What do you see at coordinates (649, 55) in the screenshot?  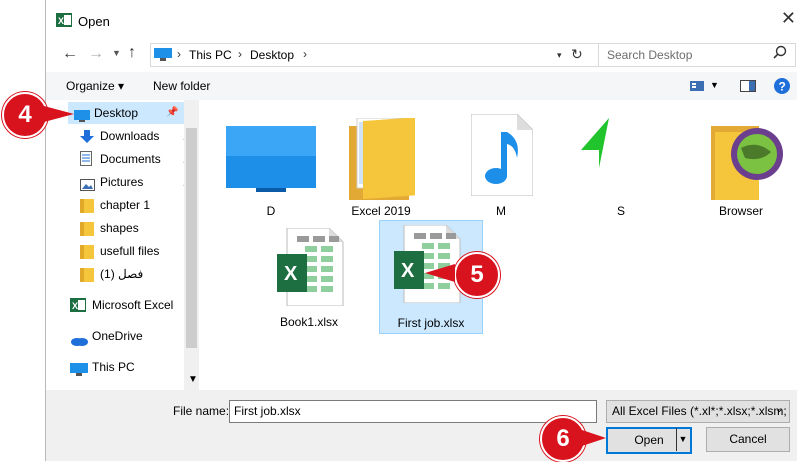 I see `search-input: Search Desktop` at bounding box center [649, 55].